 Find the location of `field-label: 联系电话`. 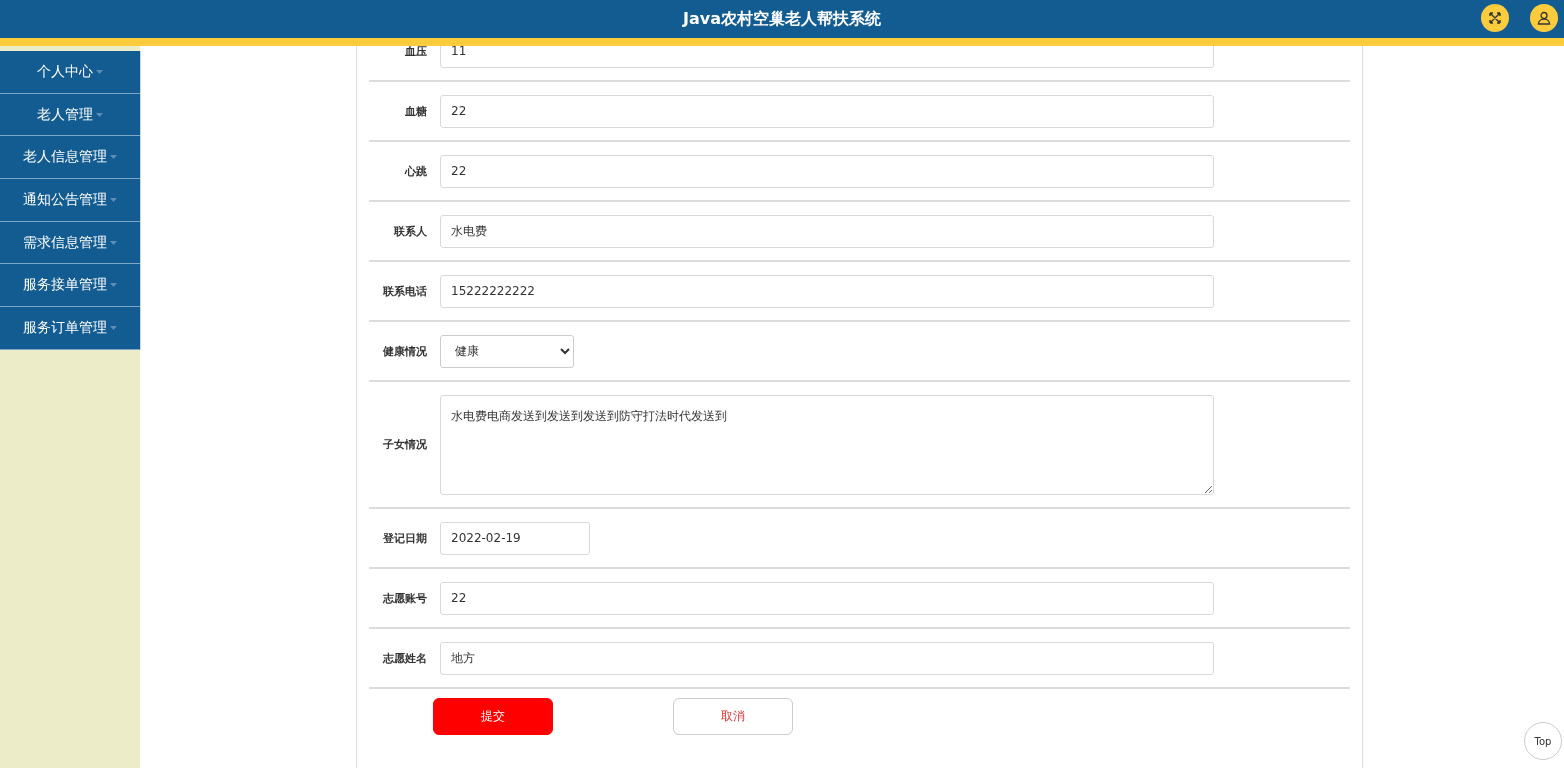

field-label: 联系电话 is located at coordinates (404, 291).